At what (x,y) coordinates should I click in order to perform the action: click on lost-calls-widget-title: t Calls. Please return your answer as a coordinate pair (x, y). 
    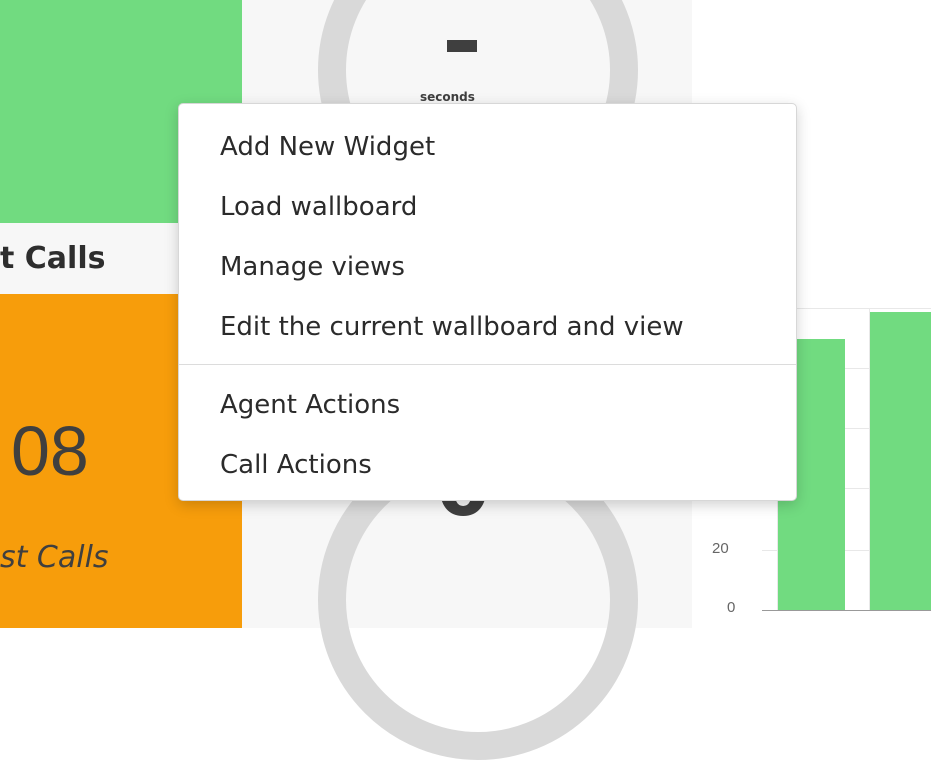
    Looking at the image, I should click on (53, 258).